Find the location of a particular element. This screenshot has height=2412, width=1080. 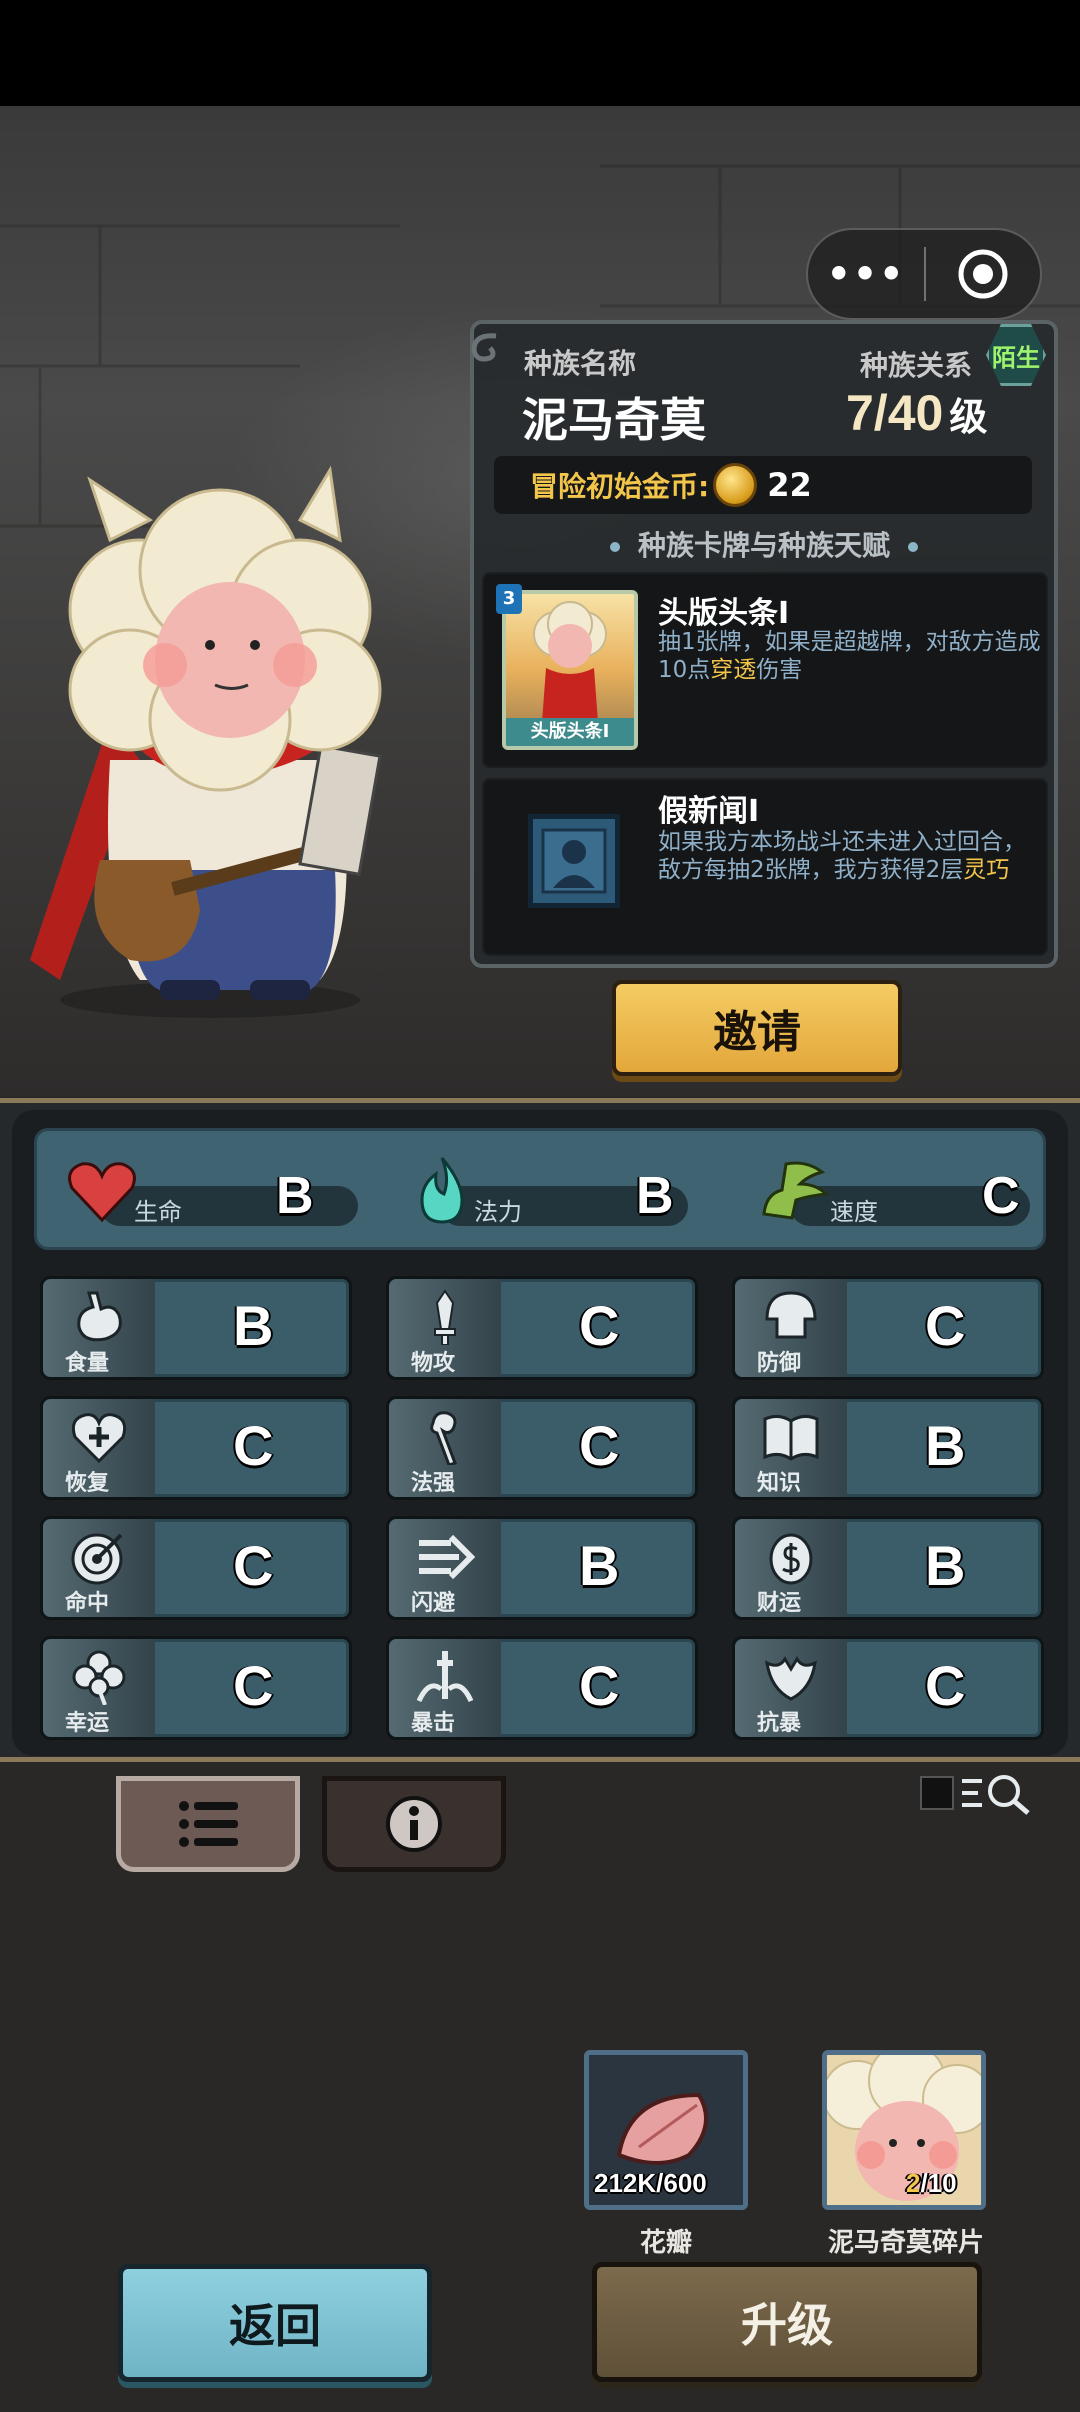

race-level-value: 7/40 is located at coordinates (895, 413).